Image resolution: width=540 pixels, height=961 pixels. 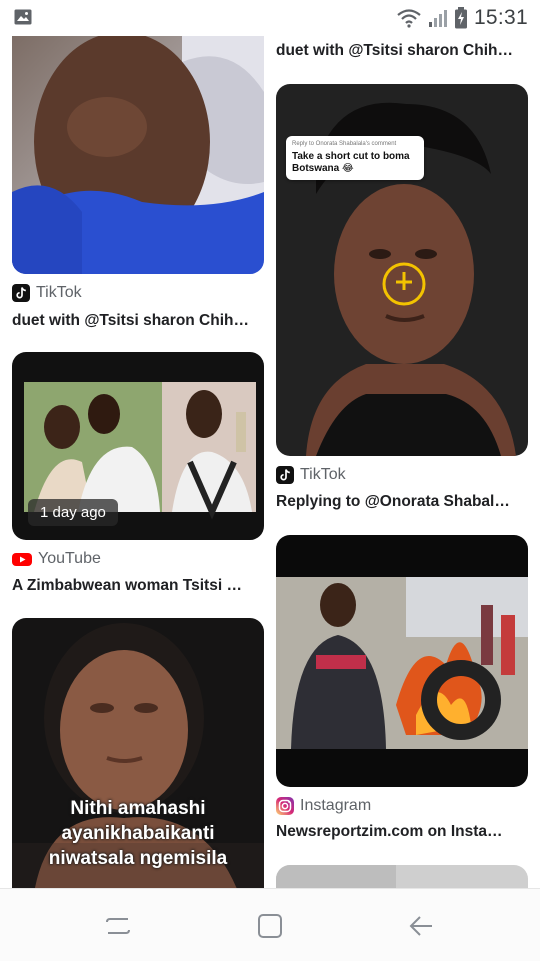 I want to click on source-row: YouTube, so click(x=56, y=559).